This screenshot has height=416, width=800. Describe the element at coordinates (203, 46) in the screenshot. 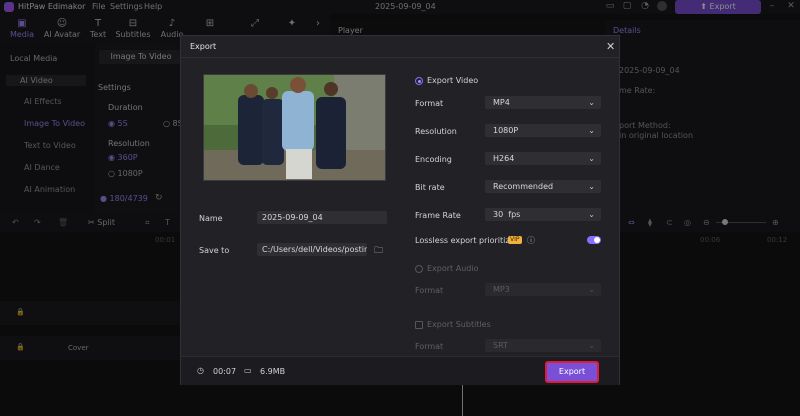

I see `dialog-title: Export` at that location.